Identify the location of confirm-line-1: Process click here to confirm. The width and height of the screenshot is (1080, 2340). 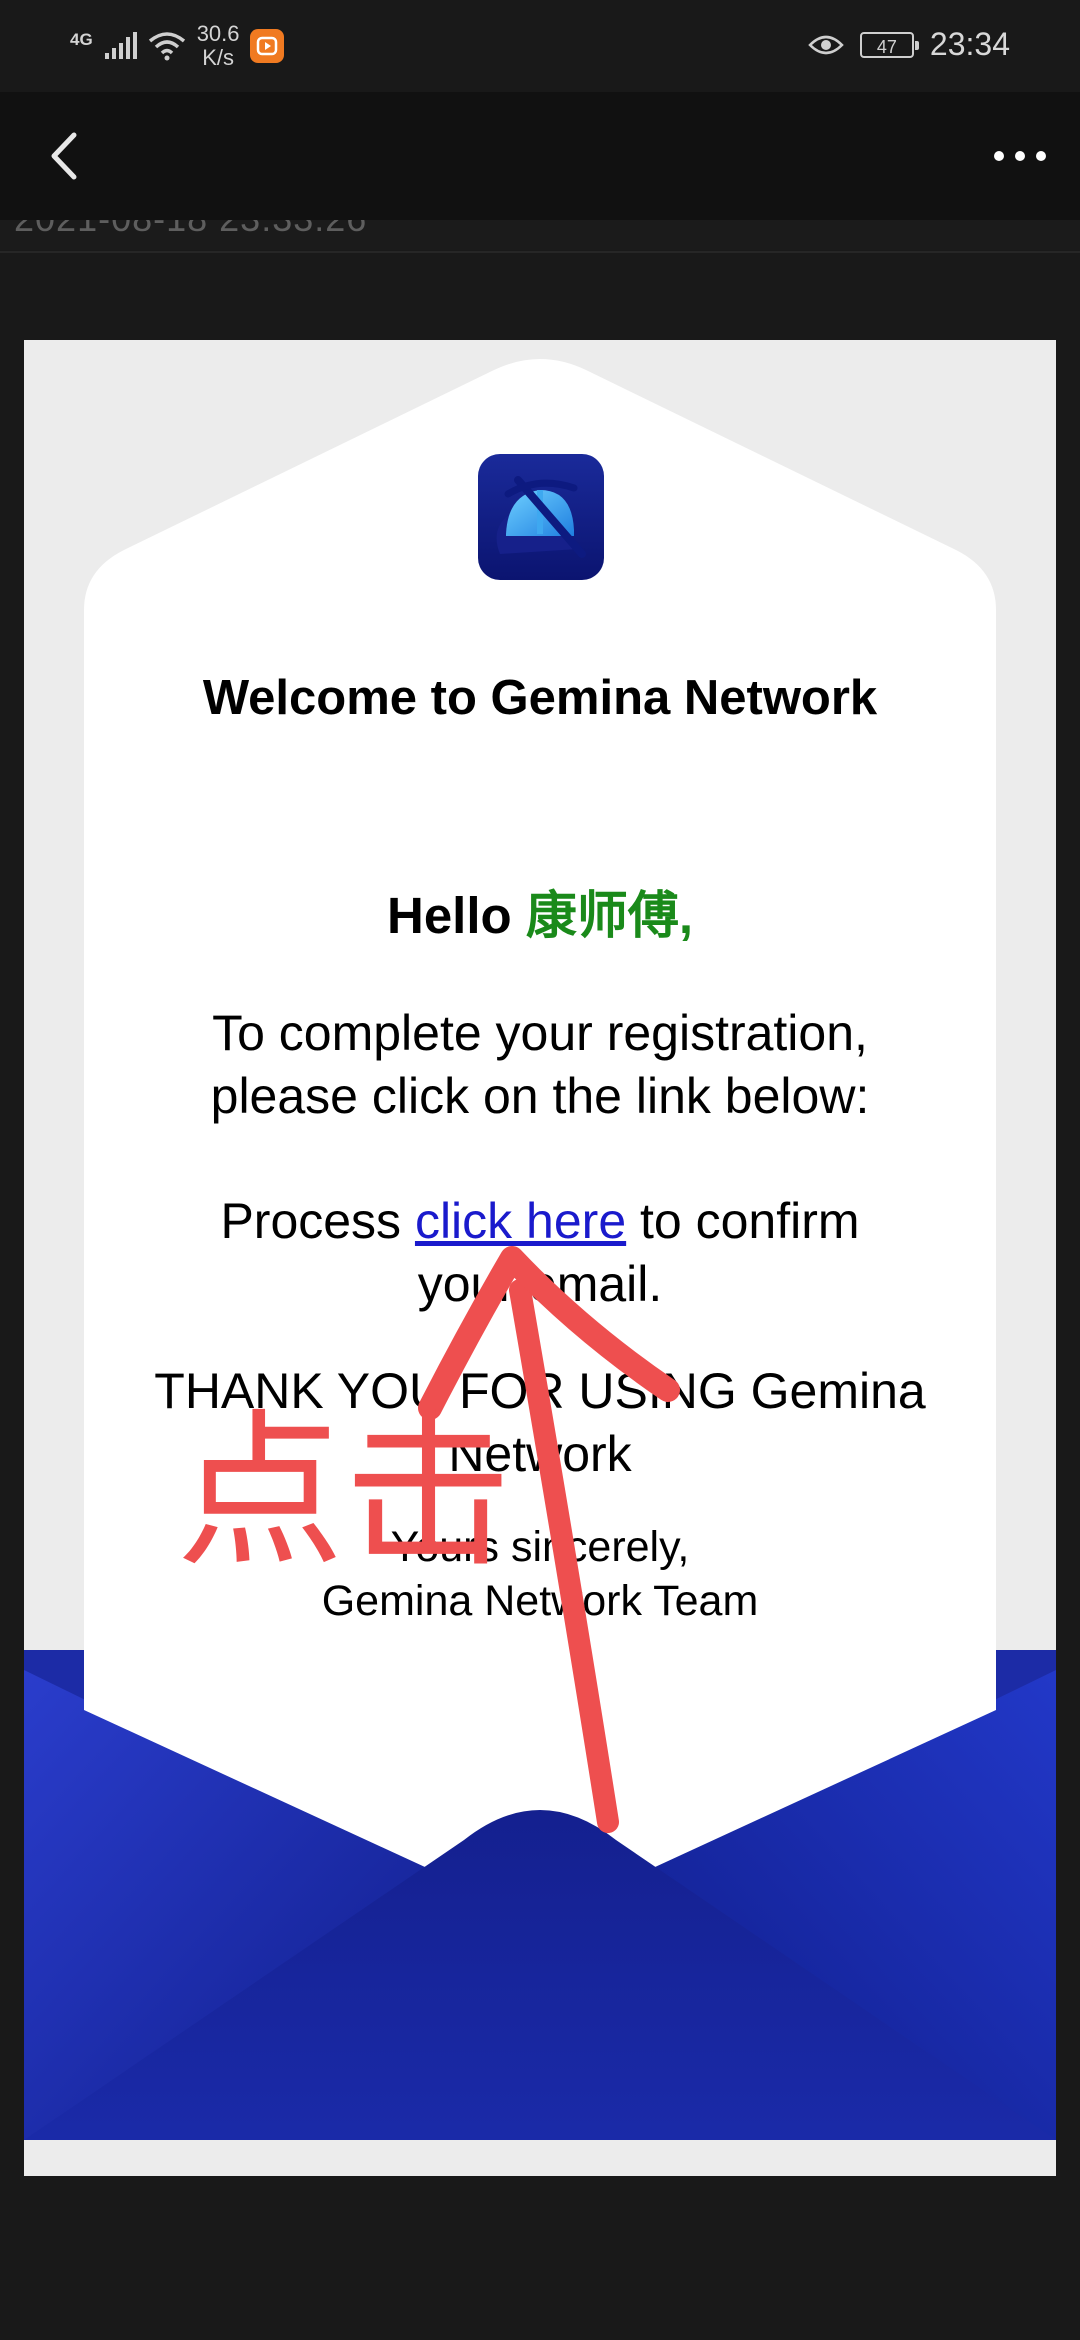
(540, 1221).